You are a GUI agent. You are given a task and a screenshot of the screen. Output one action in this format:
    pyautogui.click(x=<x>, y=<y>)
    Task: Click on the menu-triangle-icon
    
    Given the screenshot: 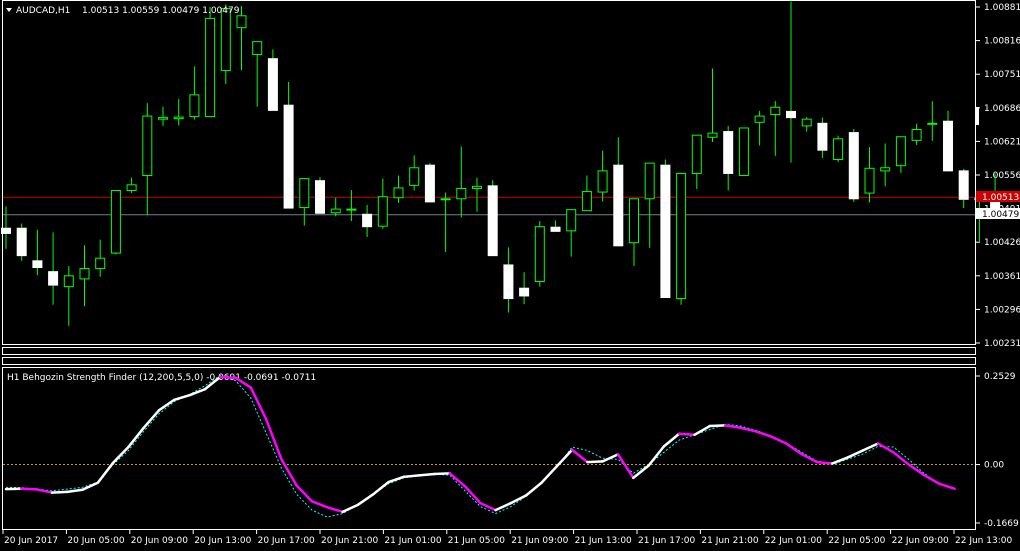 What is the action you would take?
    pyautogui.click(x=9, y=10)
    